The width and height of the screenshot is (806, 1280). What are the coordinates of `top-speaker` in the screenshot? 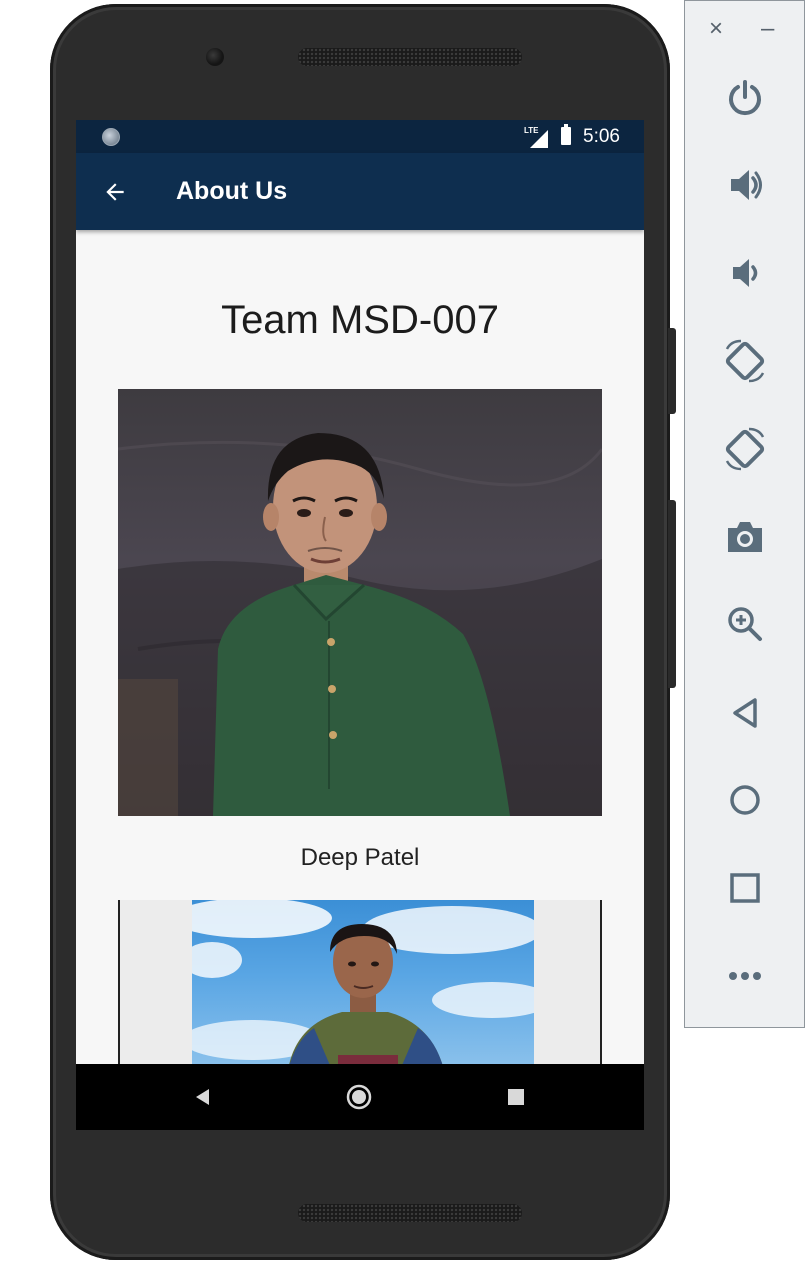 It's located at (410, 57).